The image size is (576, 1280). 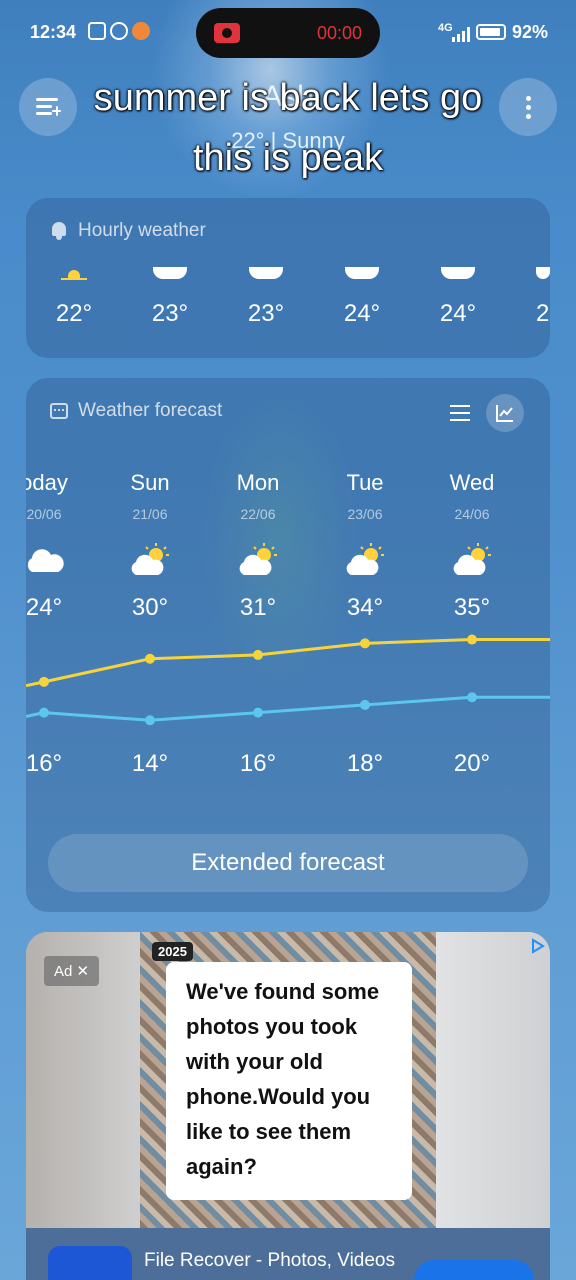 I want to click on status-notification-icons, so click(x=119, y=31).